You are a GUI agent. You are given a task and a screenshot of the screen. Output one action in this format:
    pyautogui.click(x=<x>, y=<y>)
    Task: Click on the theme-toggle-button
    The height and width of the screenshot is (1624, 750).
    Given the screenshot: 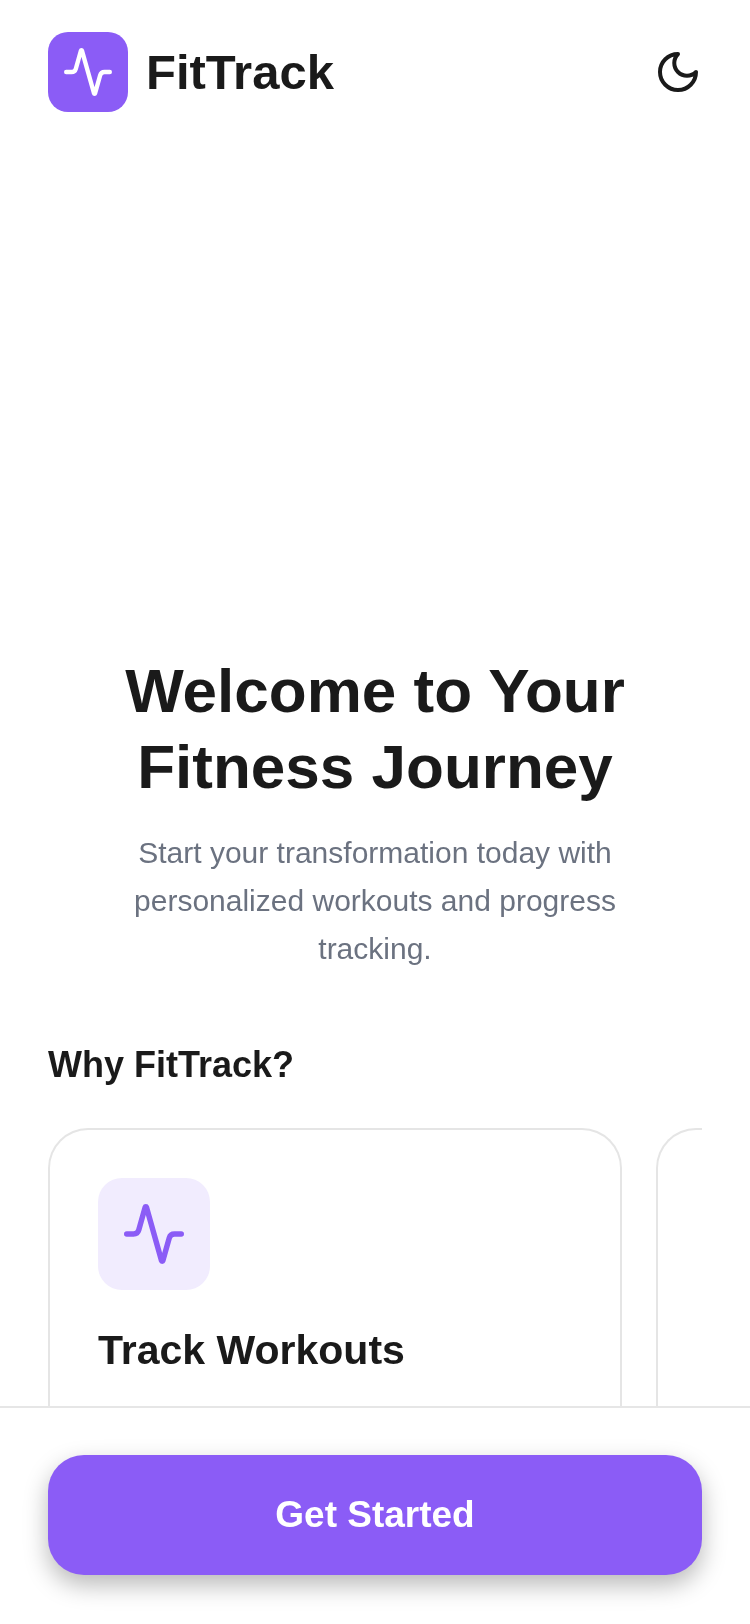 What is the action you would take?
    pyautogui.click(x=678, y=72)
    